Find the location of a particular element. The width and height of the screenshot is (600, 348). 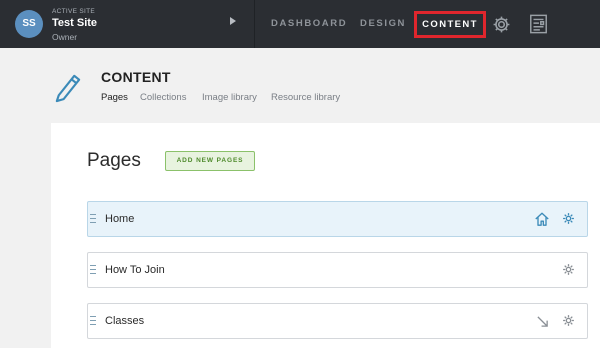

nav-design: DESIGN is located at coordinates (383, 23).